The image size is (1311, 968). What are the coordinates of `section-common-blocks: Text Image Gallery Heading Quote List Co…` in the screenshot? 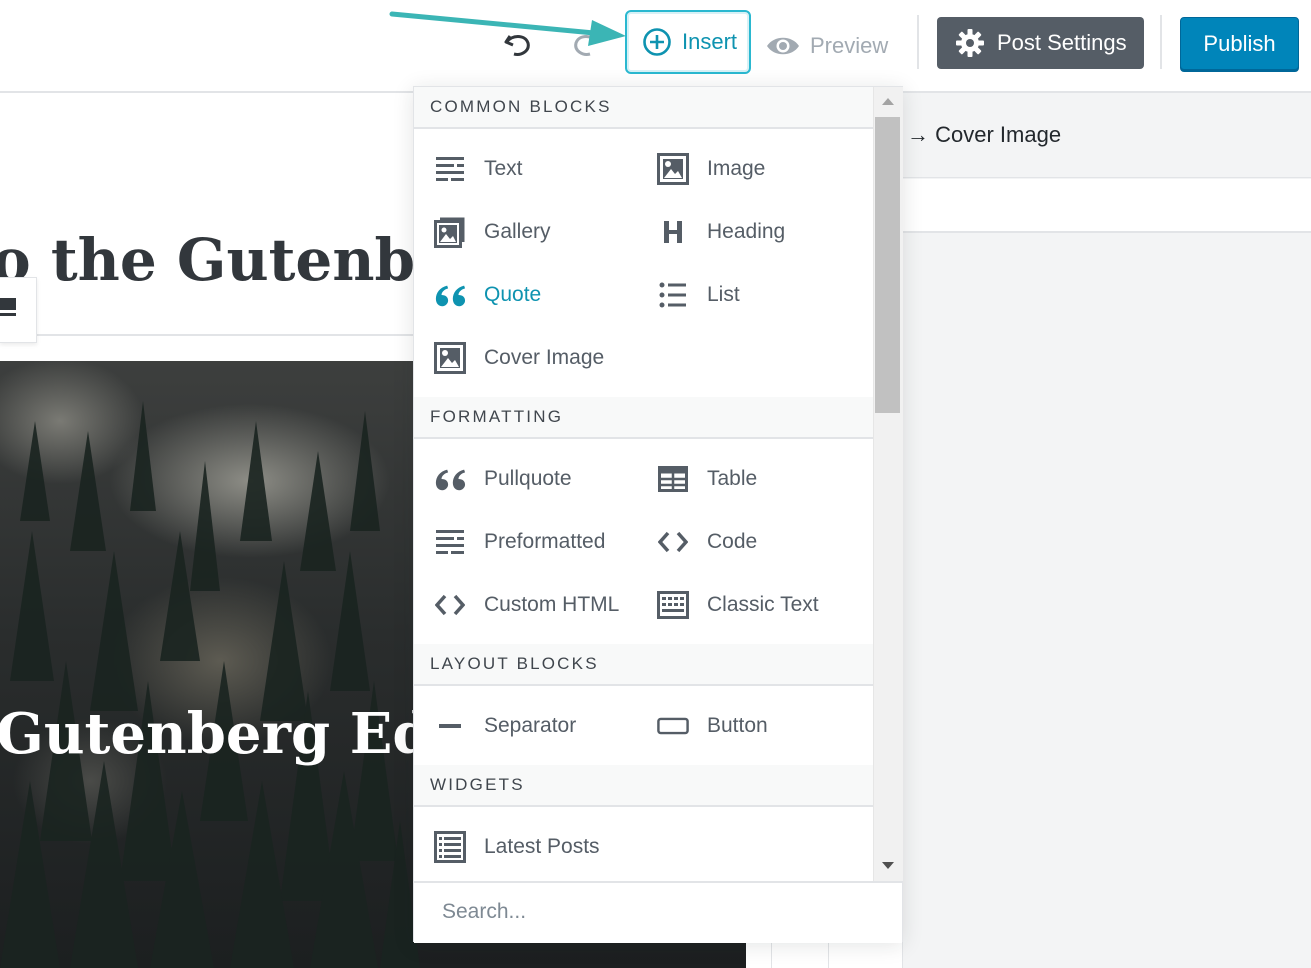 It's located at (643, 263).